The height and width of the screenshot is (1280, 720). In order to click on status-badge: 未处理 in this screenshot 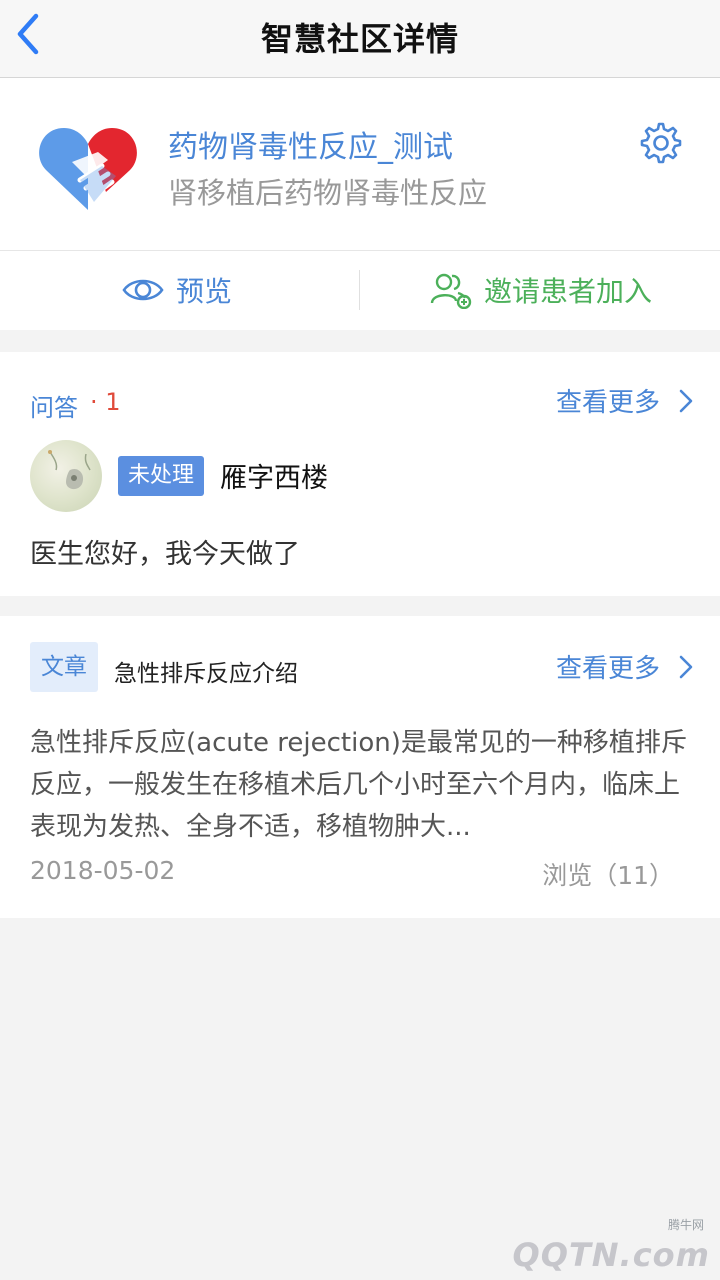, I will do `click(161, 476)`.